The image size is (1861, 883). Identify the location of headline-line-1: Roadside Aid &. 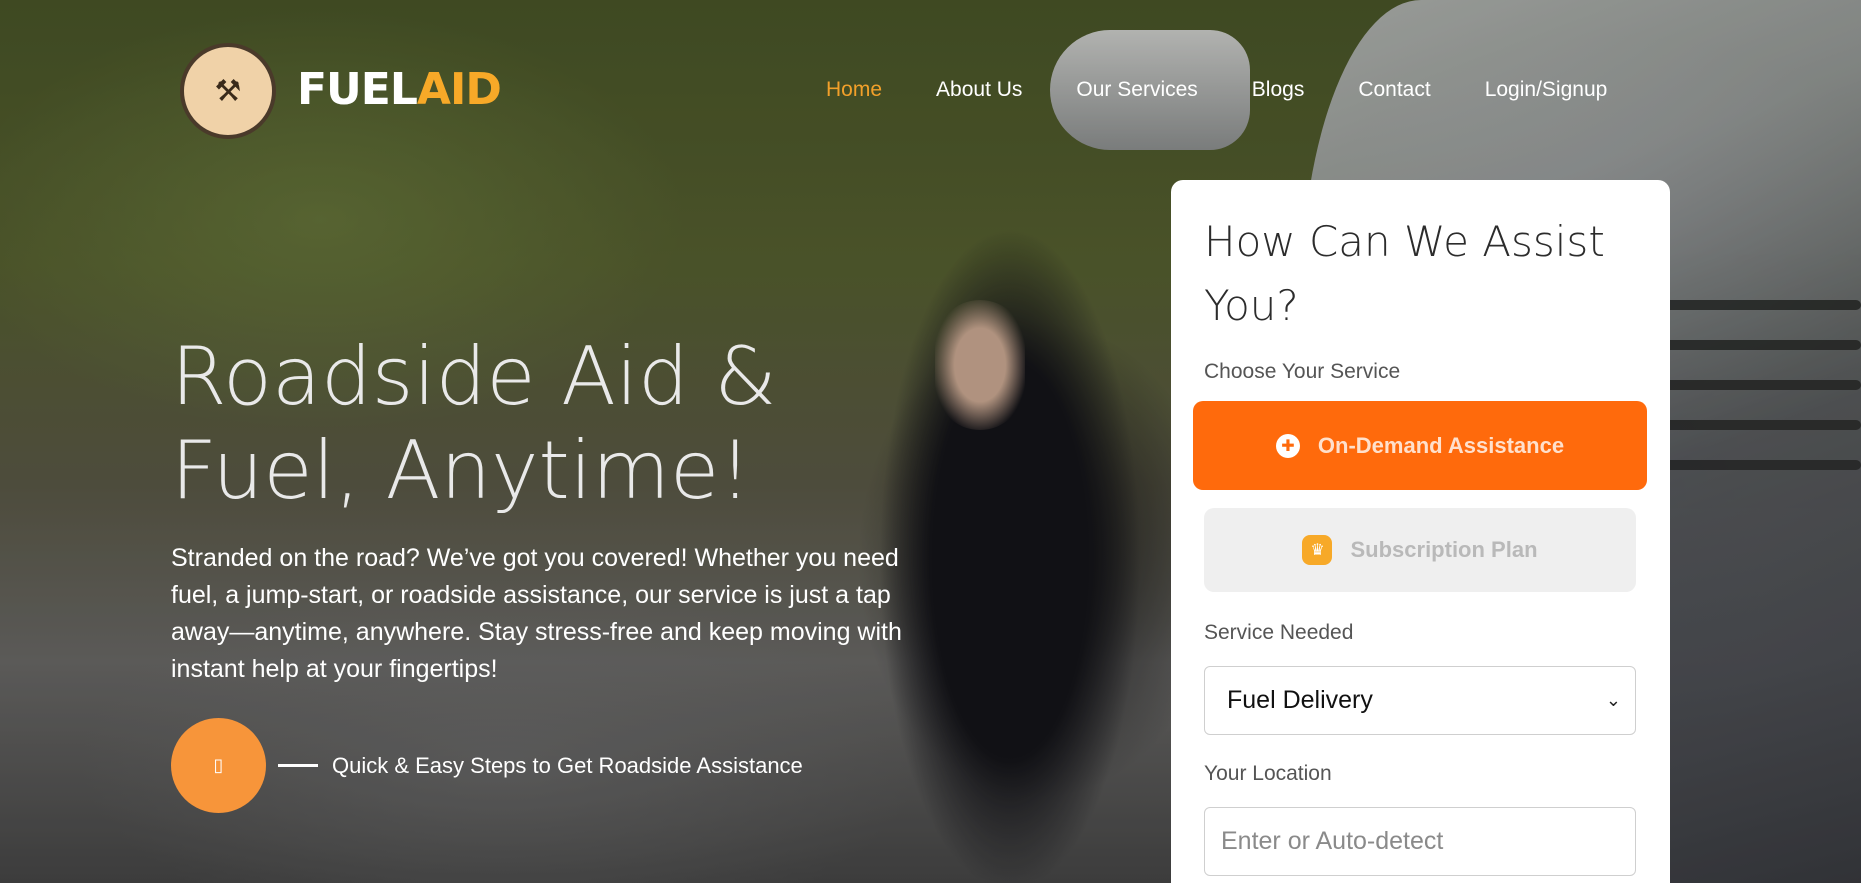
(474, 376).